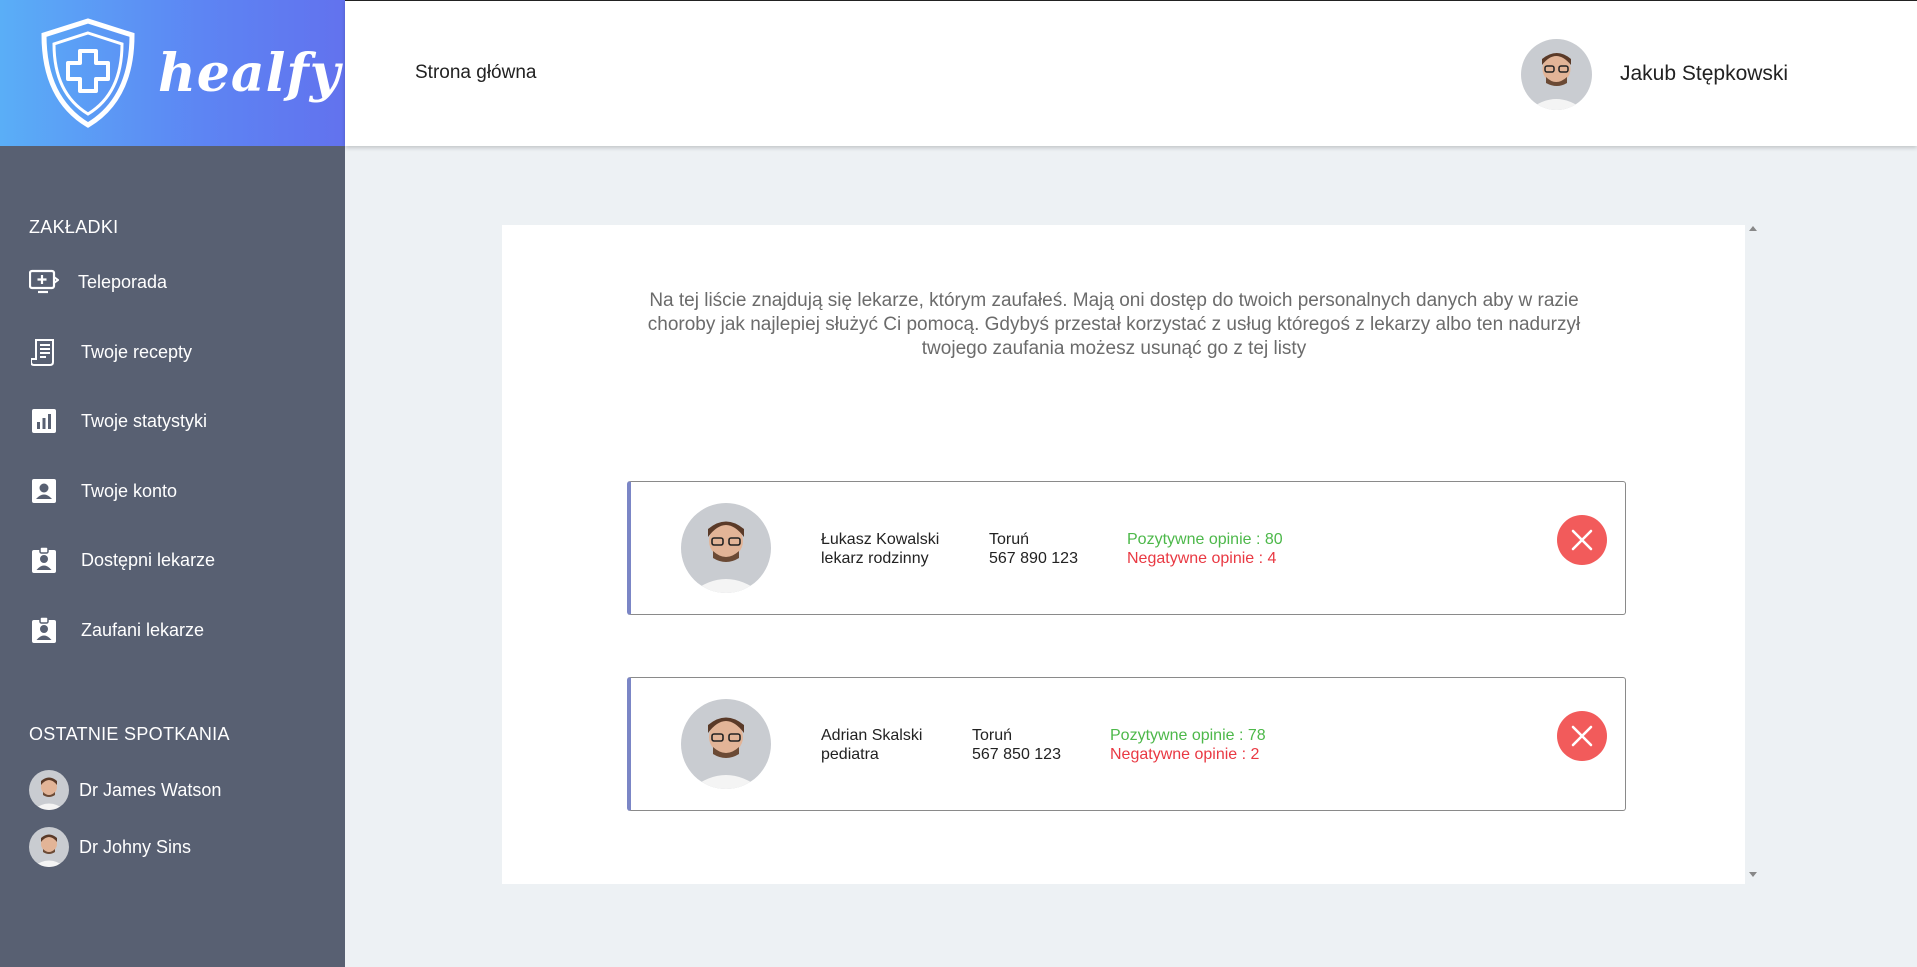  Describe the element at coordinates (1704, 74) in the screenshot. I see `user-name: Jakub Stępkowski` at that location.